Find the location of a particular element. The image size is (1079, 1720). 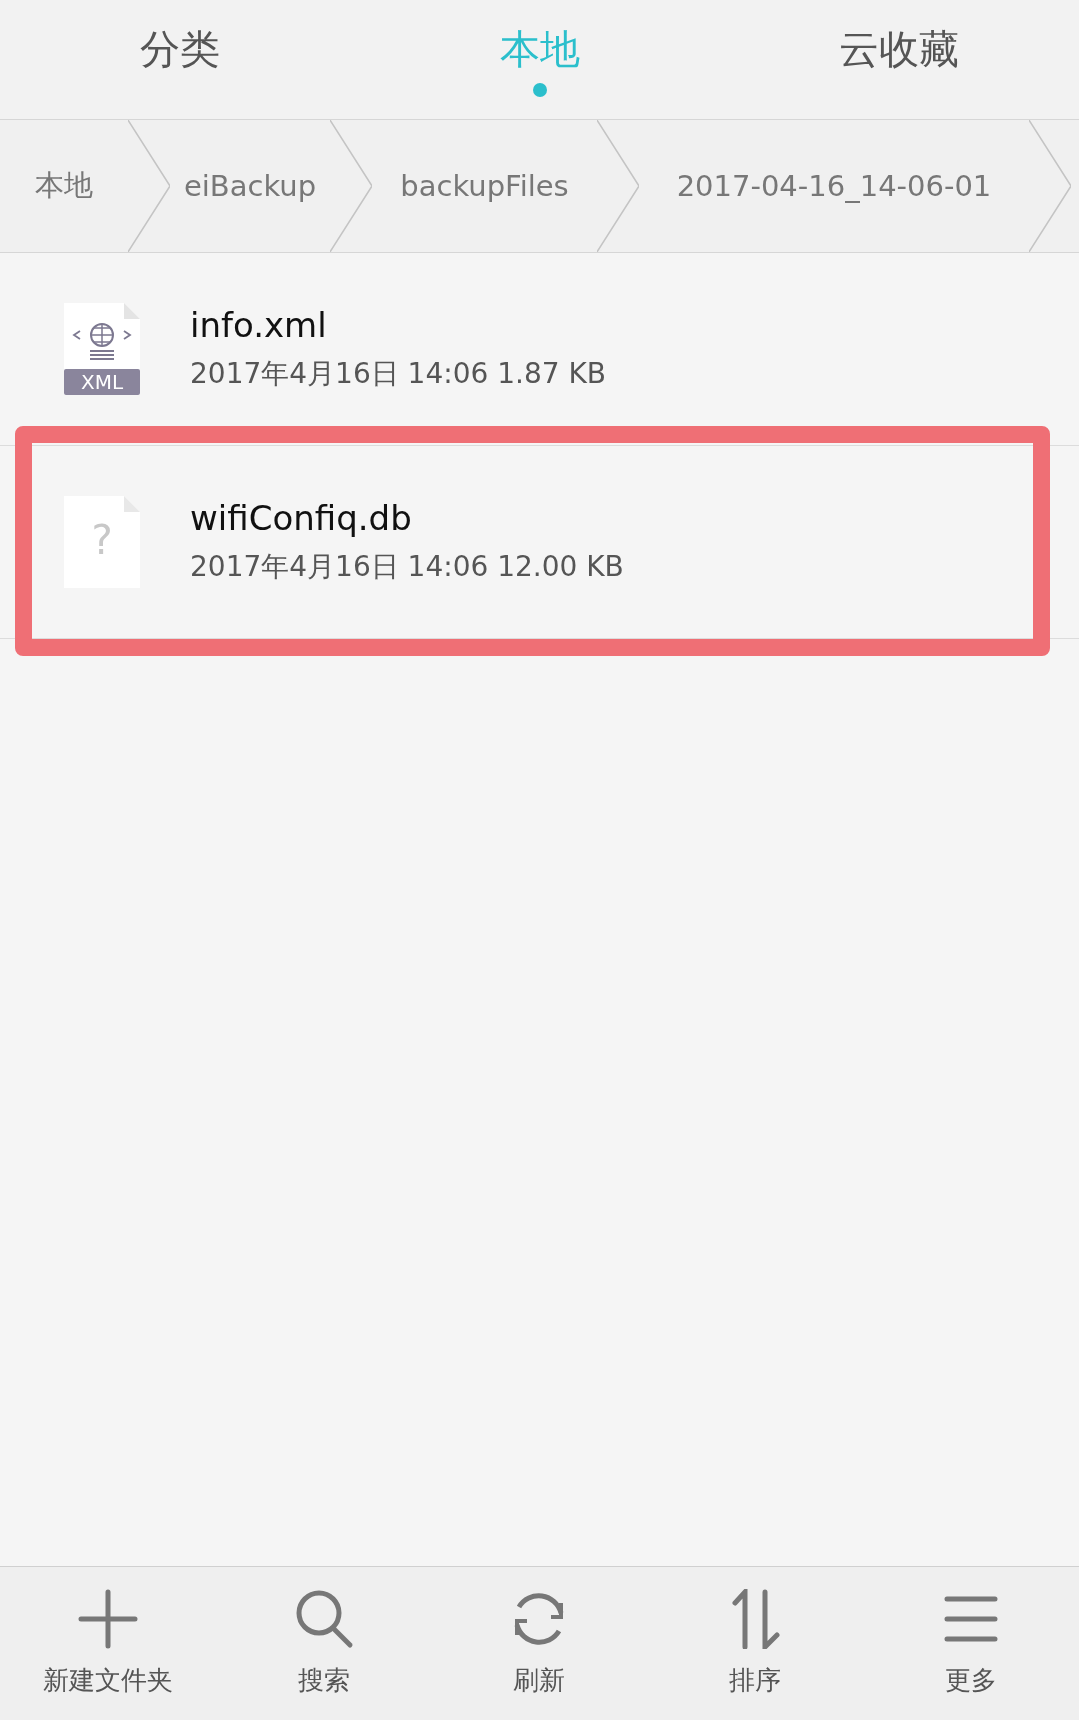

breadcrumb: 2017-04-16_14-06-01 is located at coordinates (834, 186).